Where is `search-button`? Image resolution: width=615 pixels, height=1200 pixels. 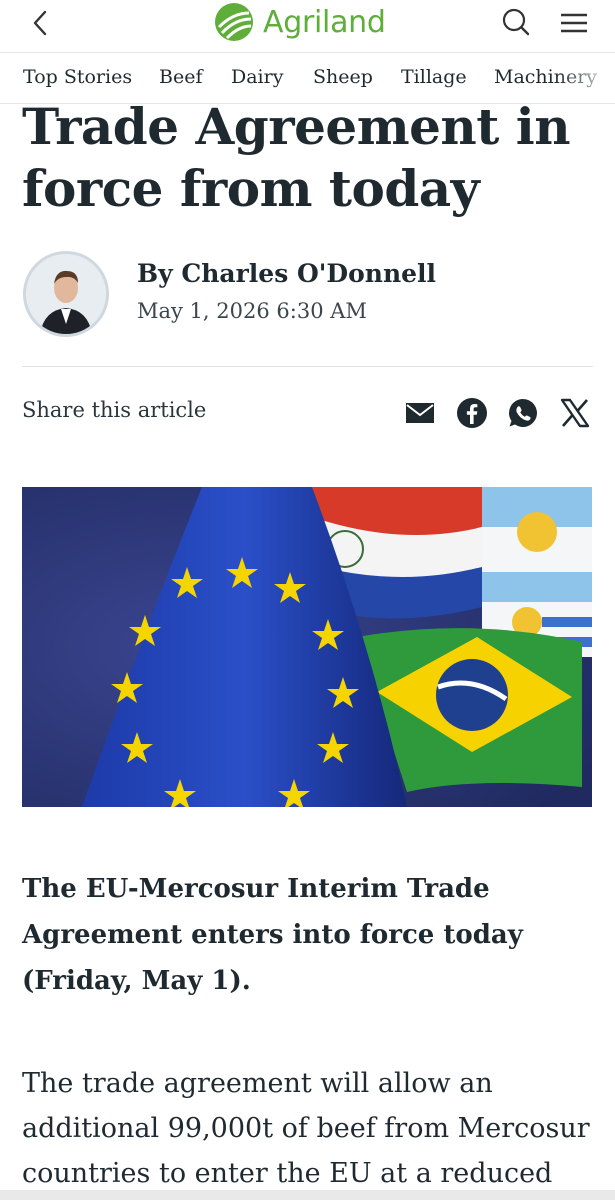 search-button is located at coordinates (516, 22).